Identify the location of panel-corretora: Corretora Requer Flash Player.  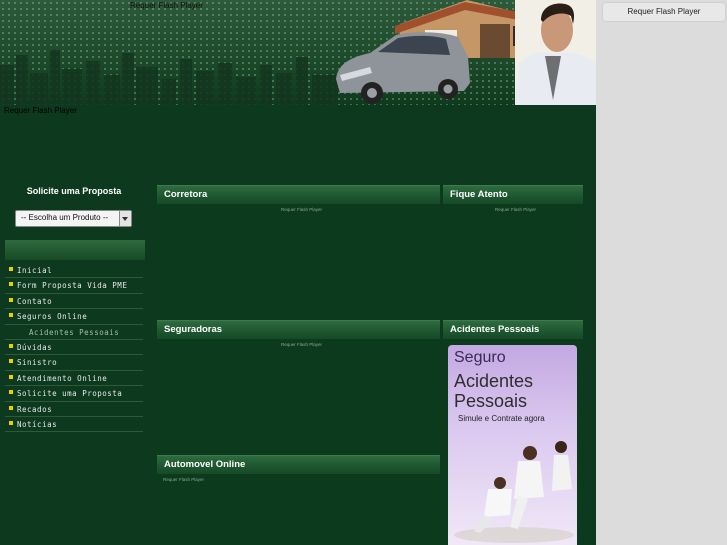
(298, 251).